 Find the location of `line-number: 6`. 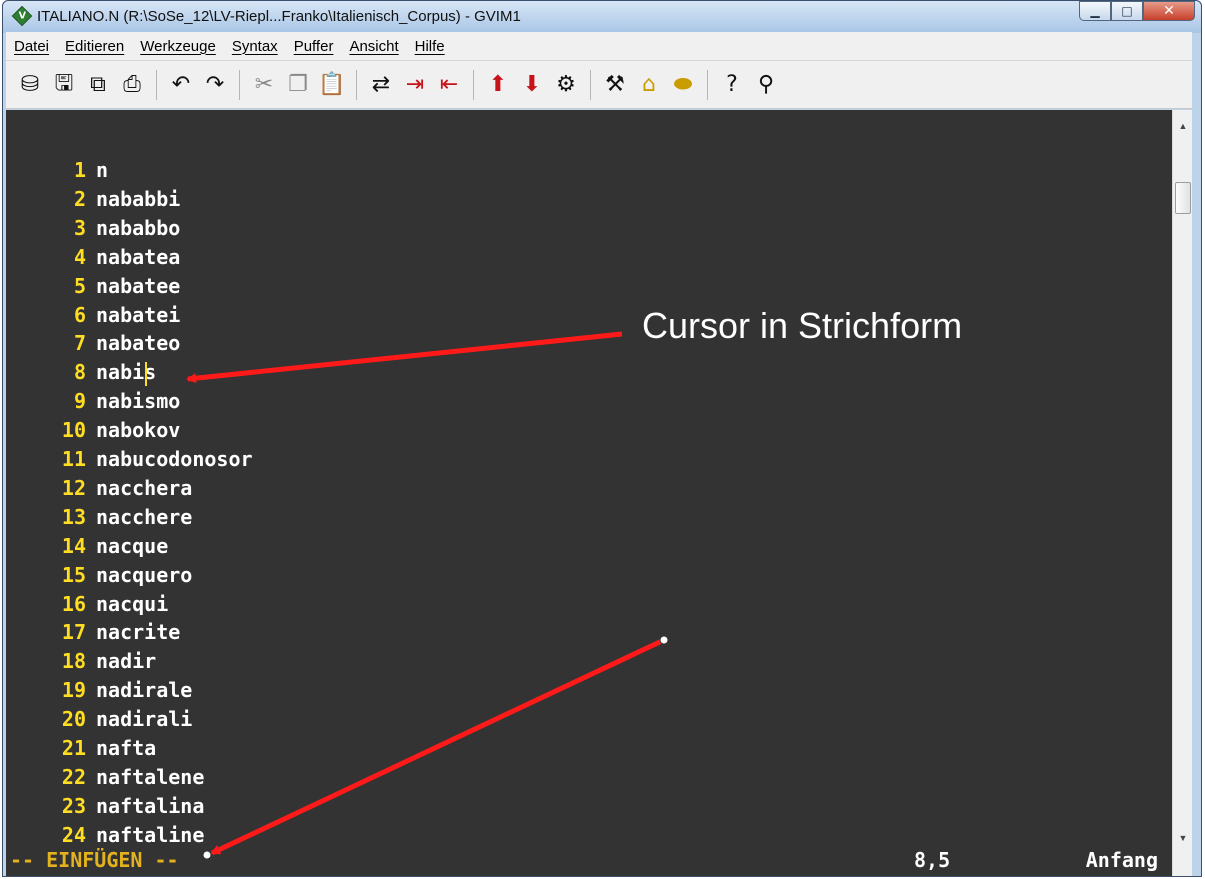

line-number: 6 is located at coordinates (79, 314).